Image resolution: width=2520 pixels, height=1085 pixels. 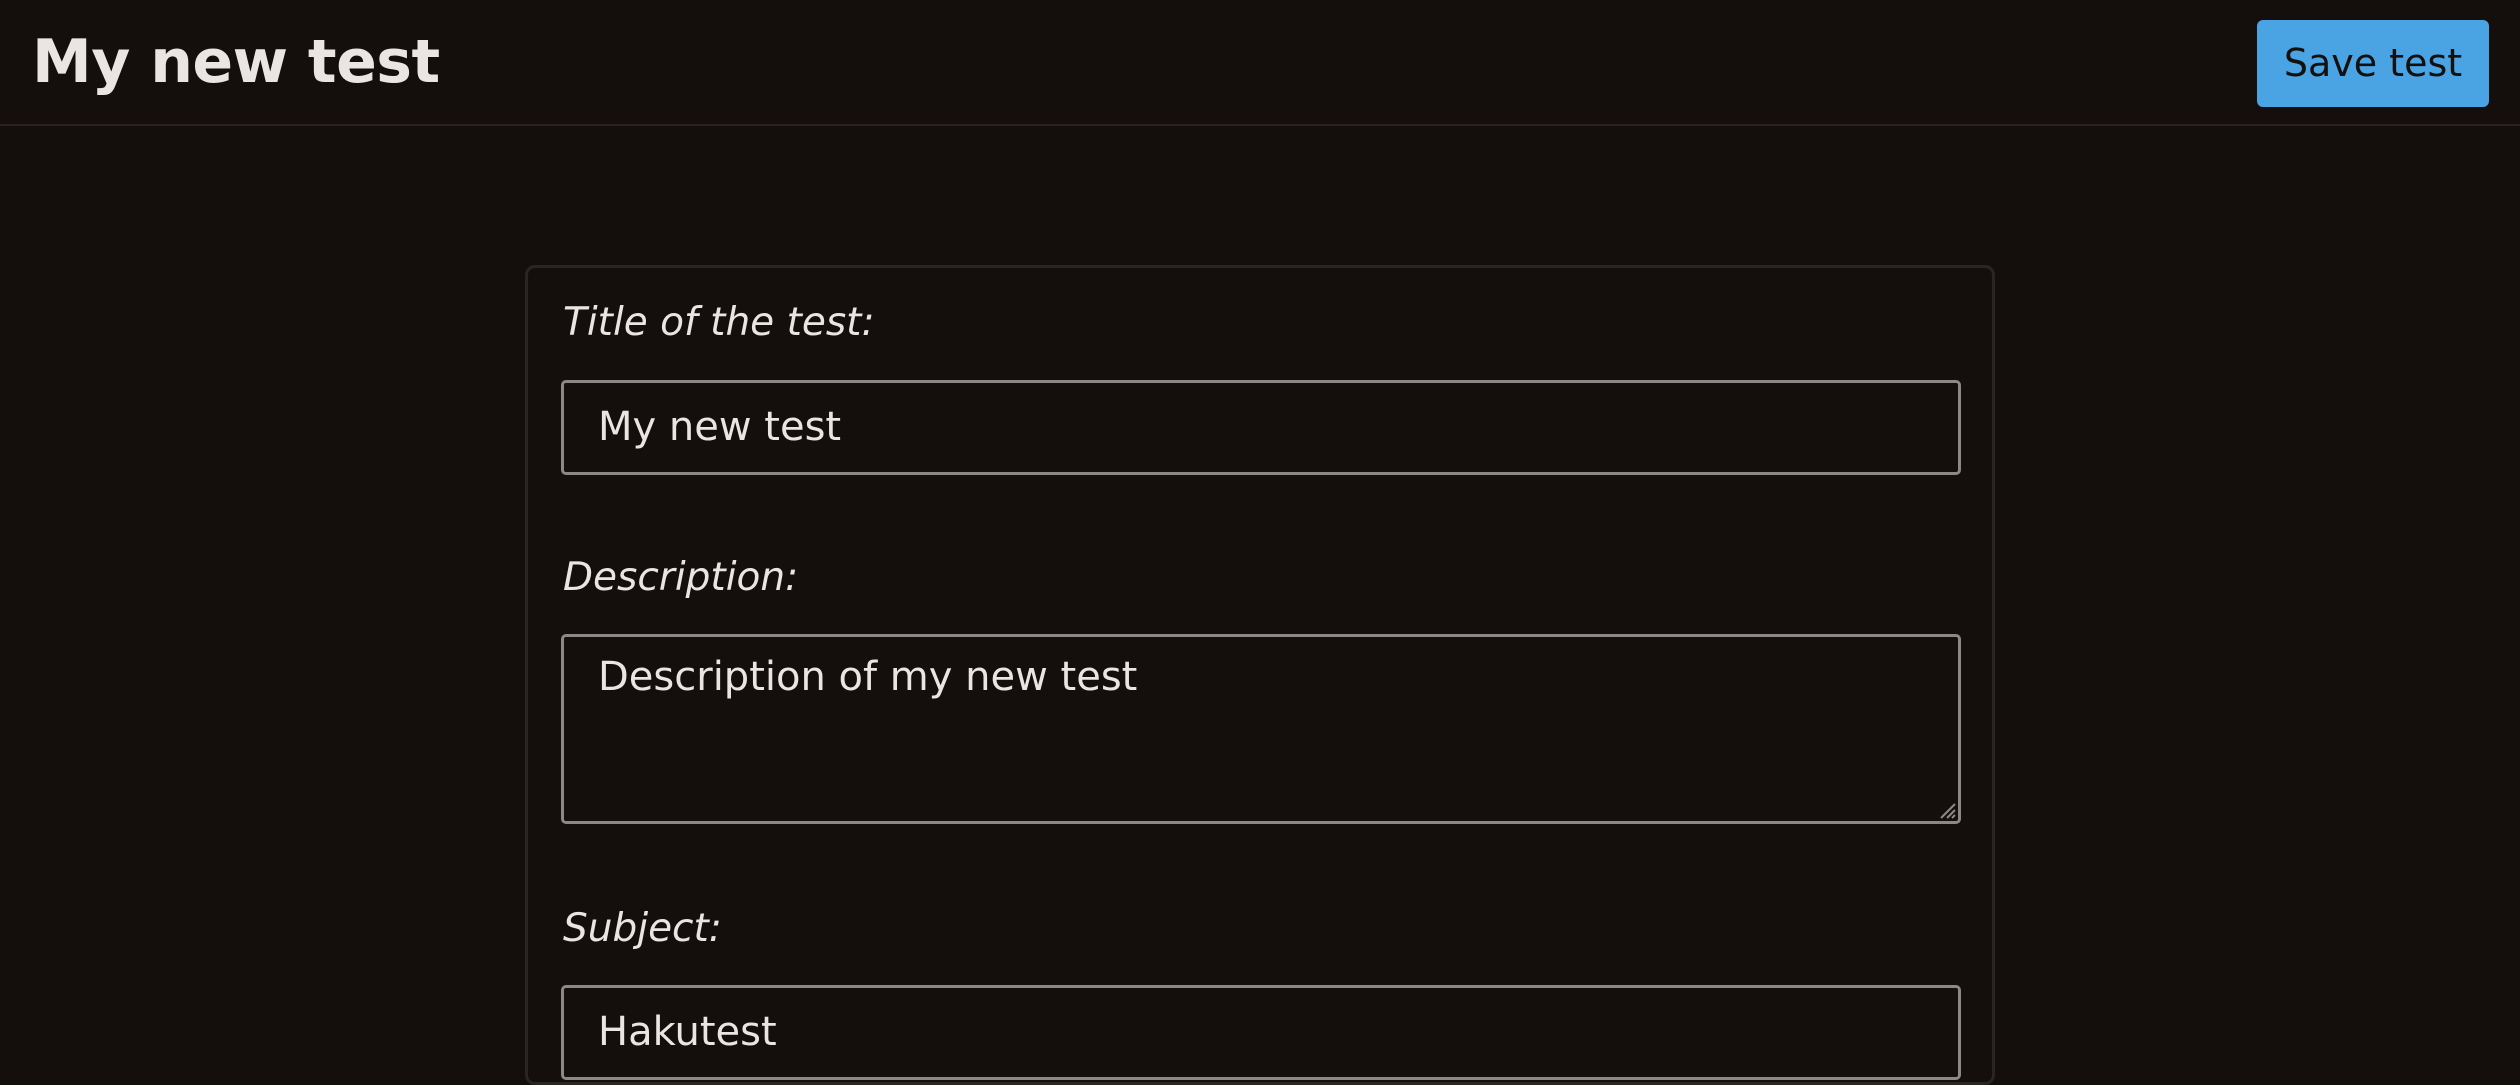 What do you see at coordinates (1946, 809) in the screenshot?
I see `resize-grip-icon` at bounding box center [1946, 809].